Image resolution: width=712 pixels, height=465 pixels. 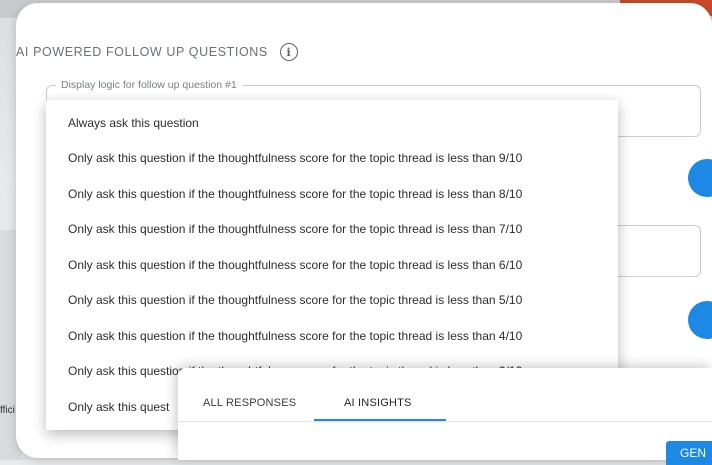 I want to click on info-icon: i, so click(x=288, y=52).